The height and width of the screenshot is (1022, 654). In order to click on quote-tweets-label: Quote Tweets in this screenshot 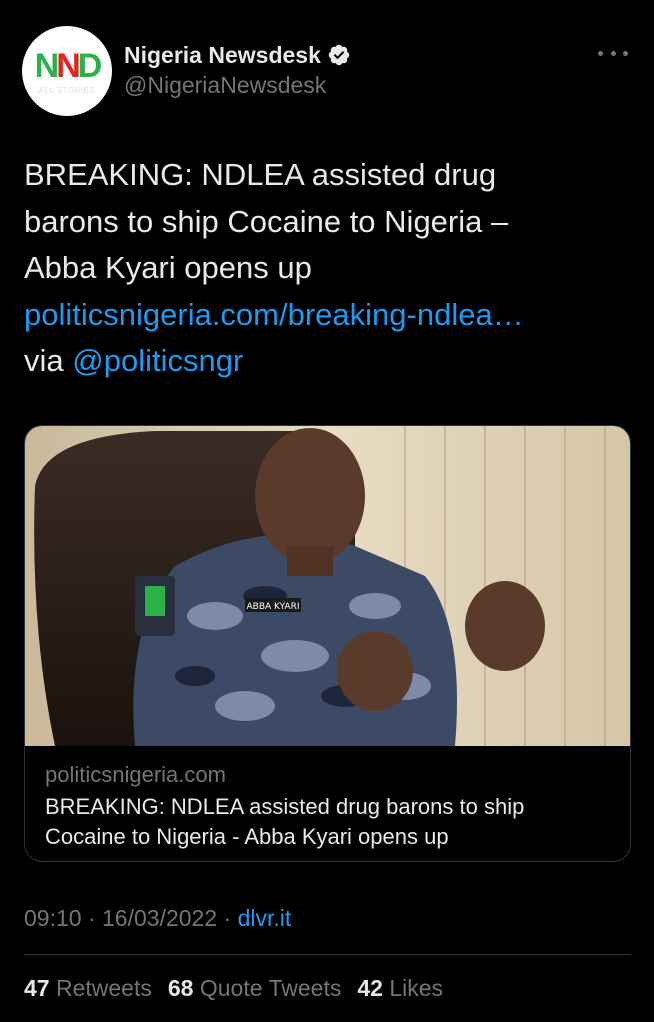, I will do `click(270, 988)`.